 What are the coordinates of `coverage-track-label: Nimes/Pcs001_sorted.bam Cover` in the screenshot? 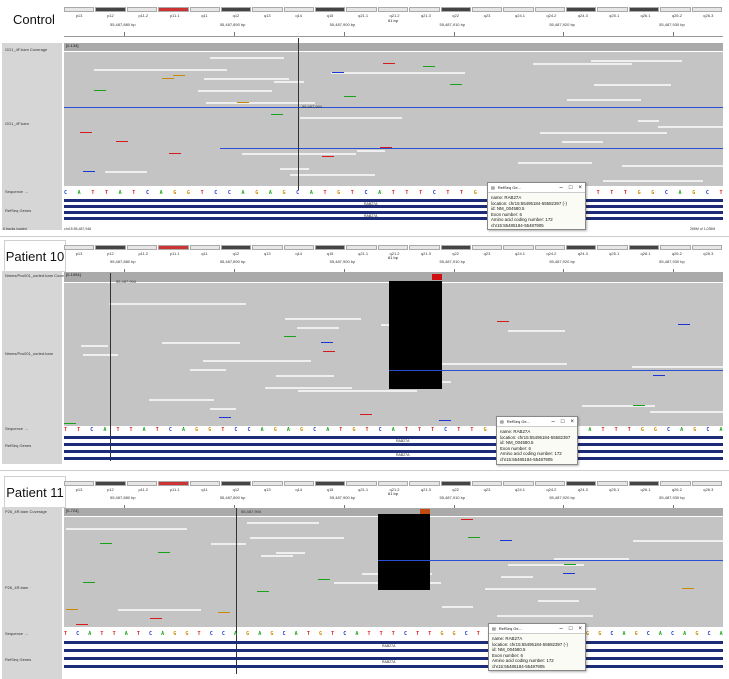 It's located at (35, 275).